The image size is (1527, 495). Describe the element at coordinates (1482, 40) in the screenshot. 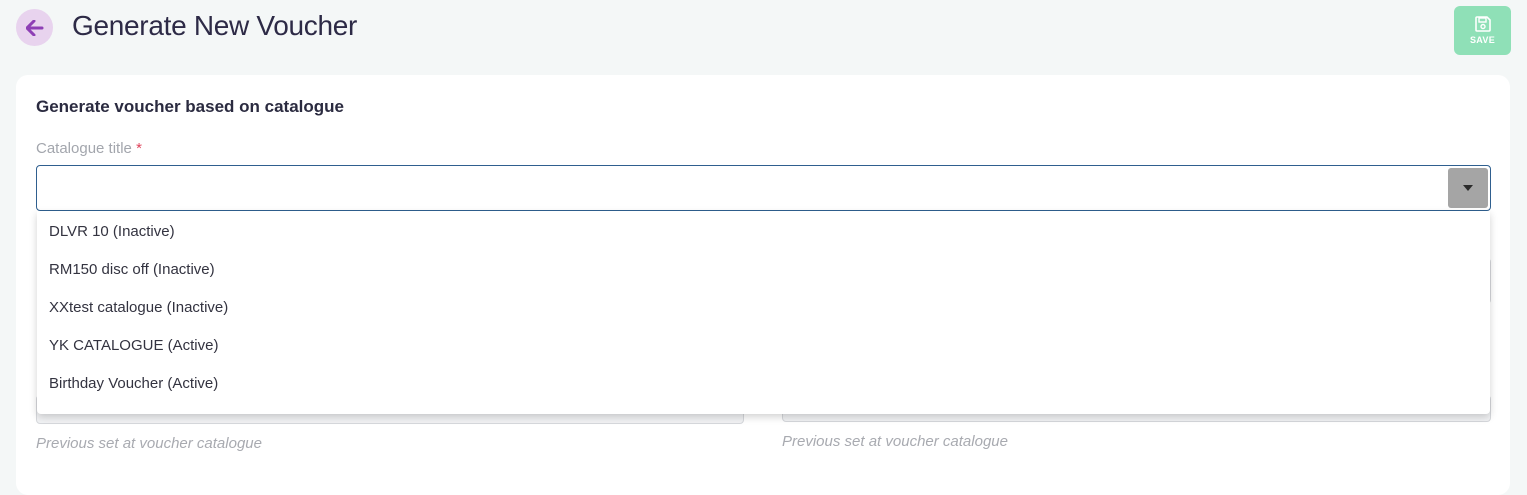

I see `save-label: SAVE` at that location.